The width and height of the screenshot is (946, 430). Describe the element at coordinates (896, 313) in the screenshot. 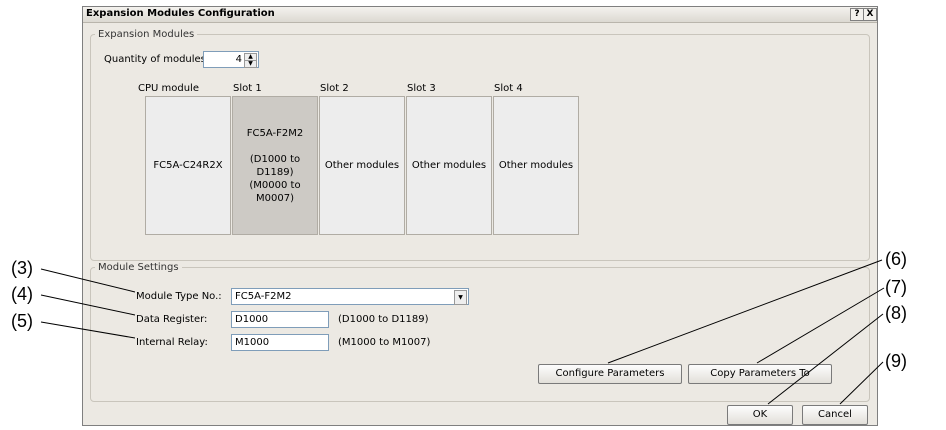

I see `callout-8: (8)` at that location.